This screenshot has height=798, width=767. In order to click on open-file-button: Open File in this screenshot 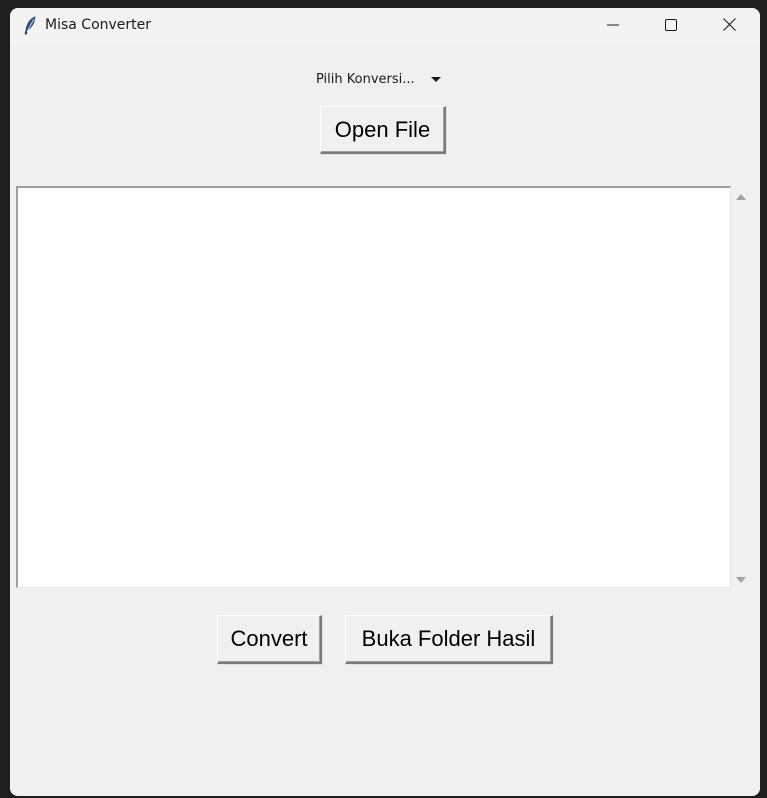, I will do `click(383, 130)`.